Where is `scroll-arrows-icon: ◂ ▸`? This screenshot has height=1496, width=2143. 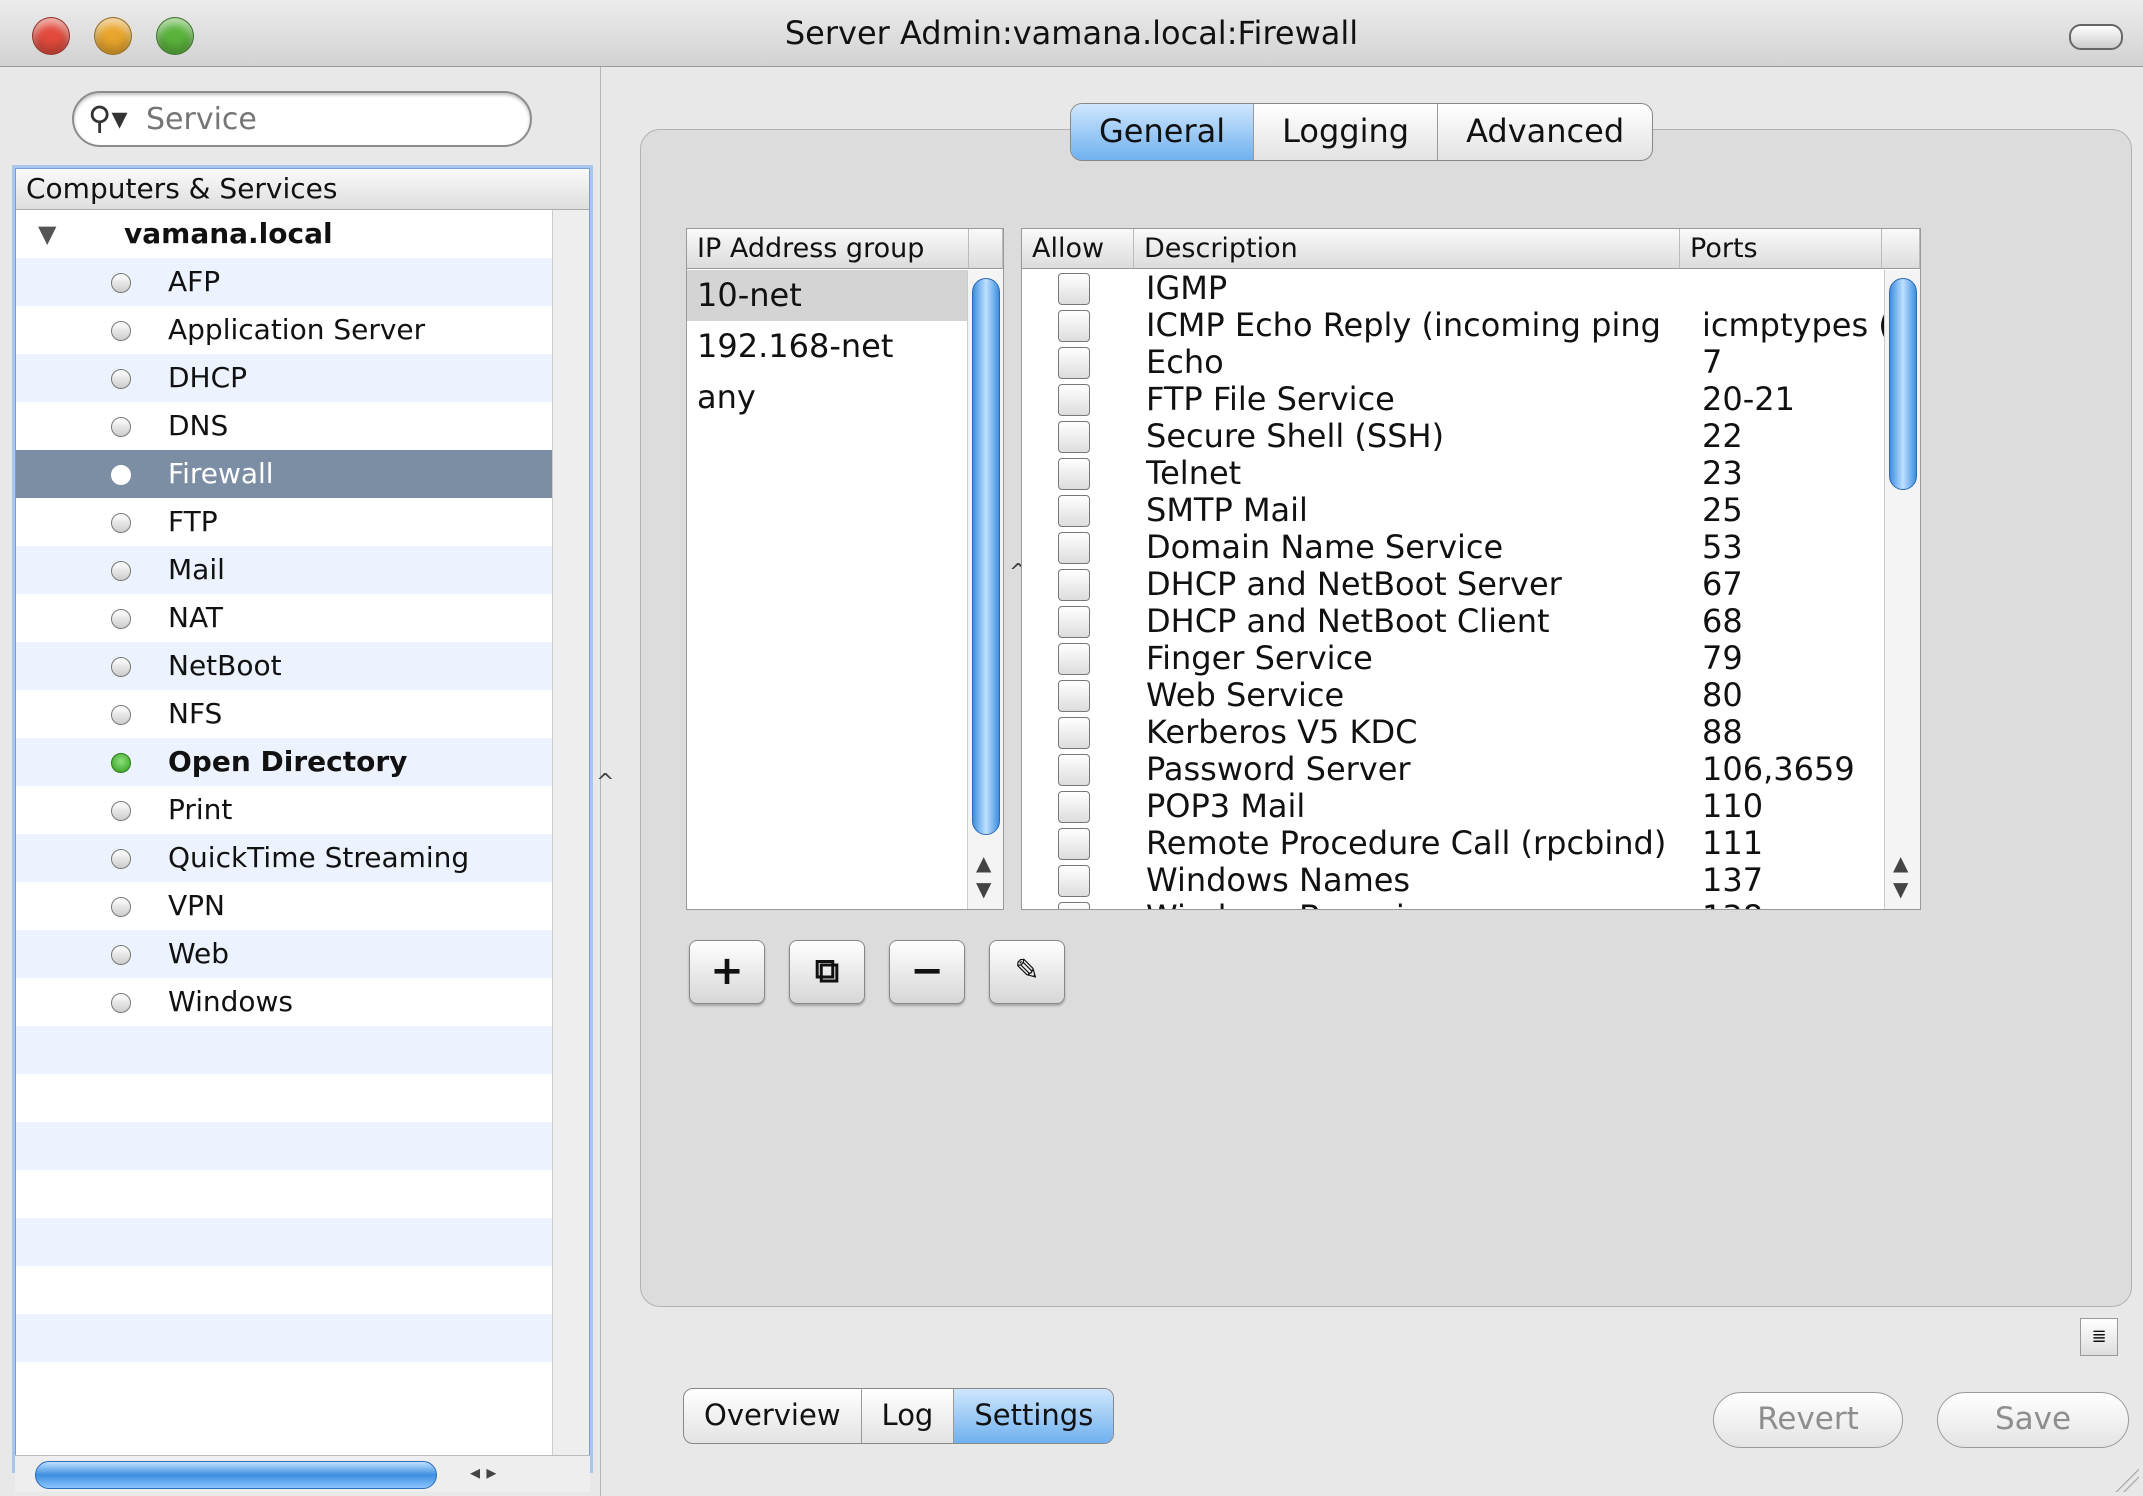
scroll-arrows-icon: ◂ ▸ is located at coordinates (483, 1472).